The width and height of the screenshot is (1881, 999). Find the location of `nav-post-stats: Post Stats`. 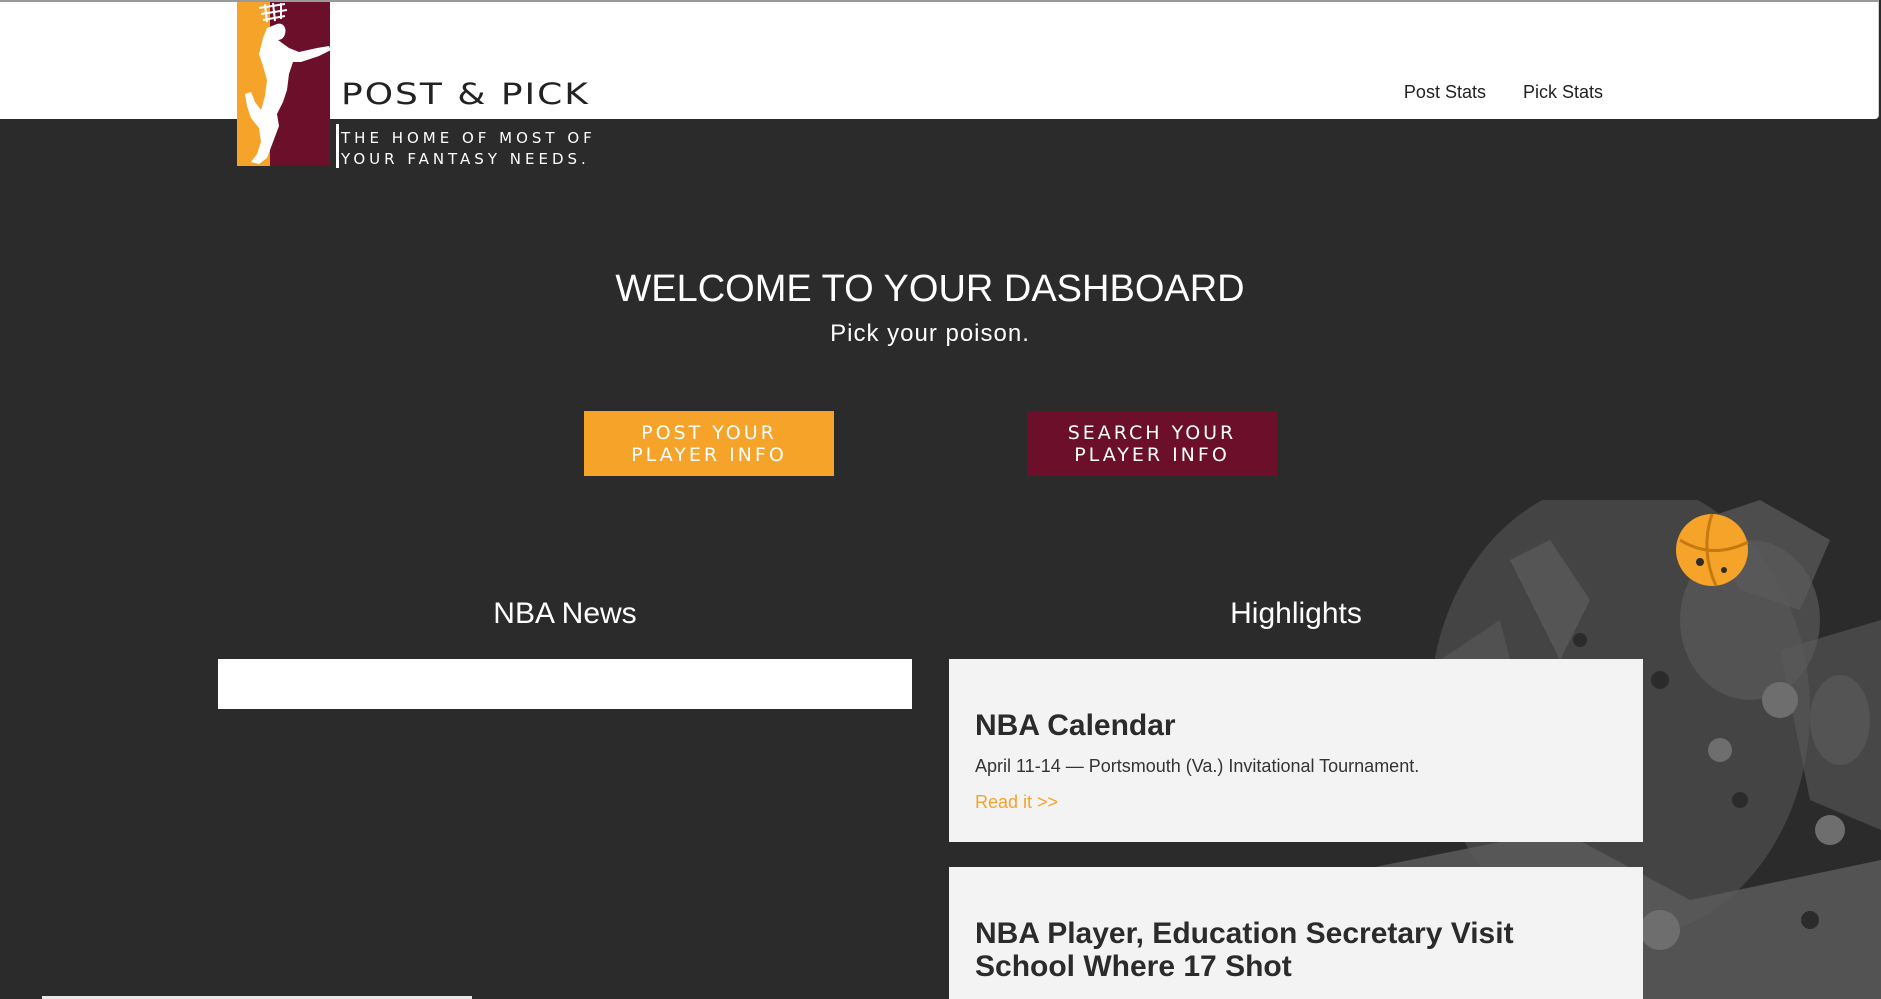

nav-post-stats: Post Stats is located at coordinates (1445, 92).